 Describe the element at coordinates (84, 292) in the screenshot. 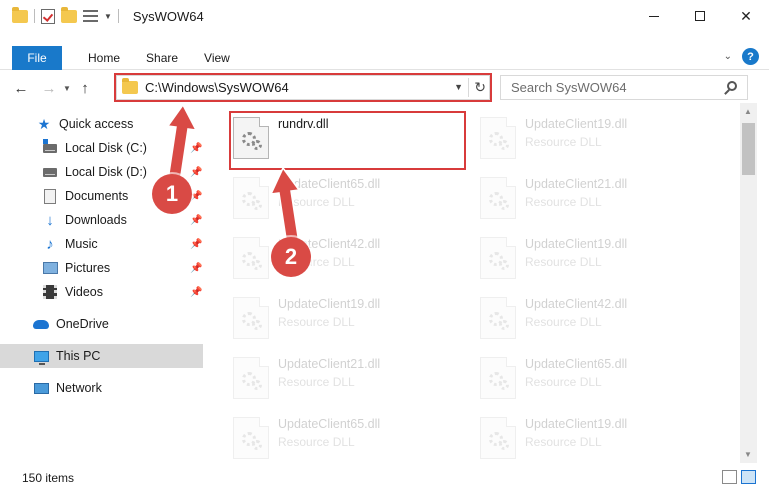

I see `sidebar-item-label: Videos` at that location.